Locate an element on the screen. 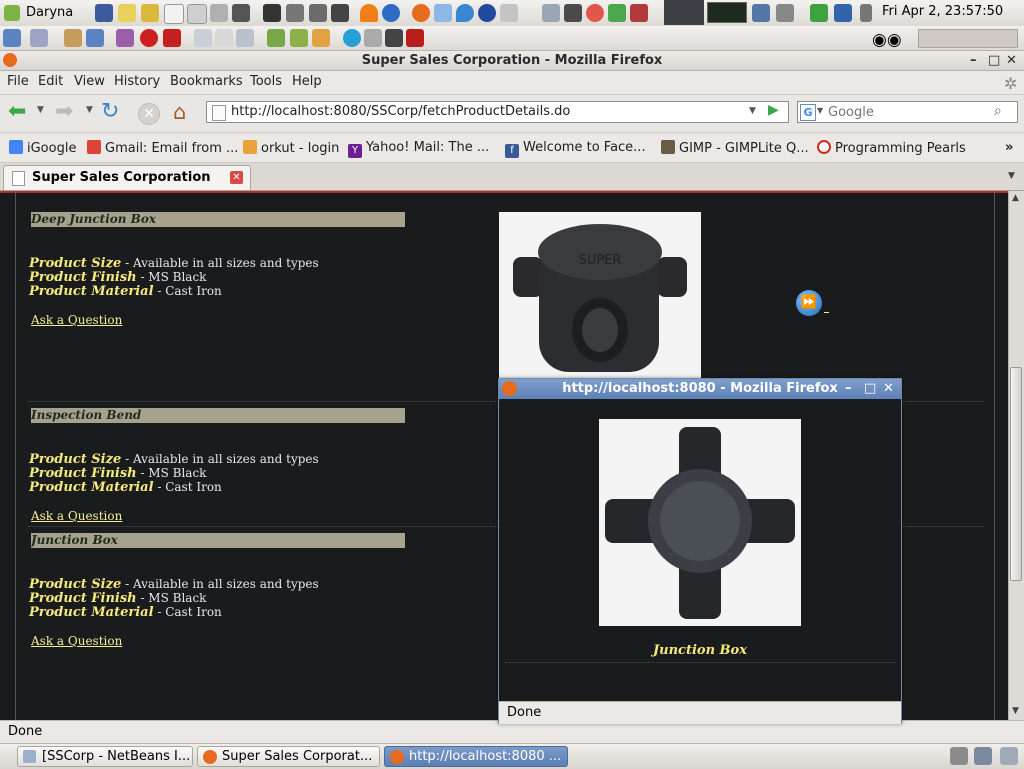 The image size is (1024, 769). clock: Fri Apr 2, 23:57:50 is located at coordinates (942, 11).